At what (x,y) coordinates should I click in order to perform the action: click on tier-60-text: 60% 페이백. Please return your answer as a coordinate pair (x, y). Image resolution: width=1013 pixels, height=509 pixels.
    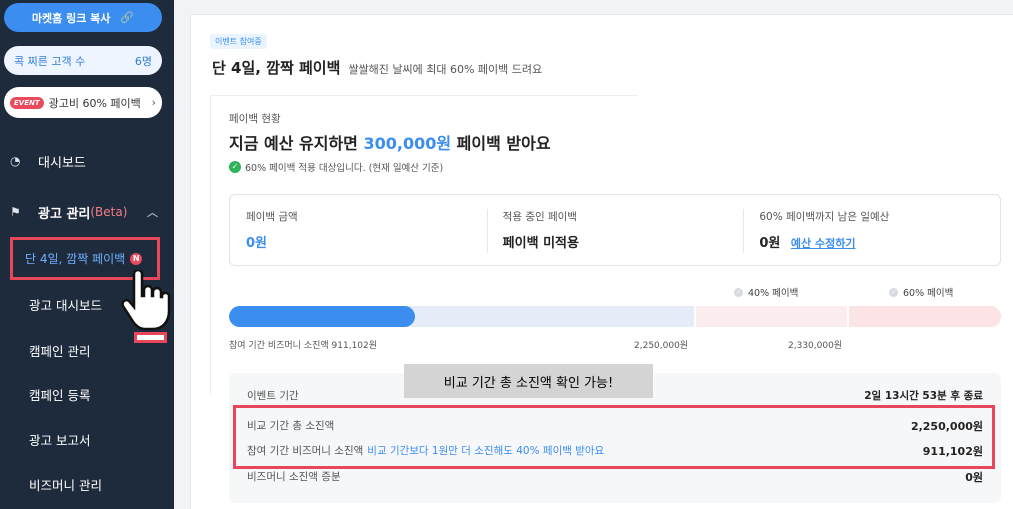
    Looking at the image, I should click on (928, 293).